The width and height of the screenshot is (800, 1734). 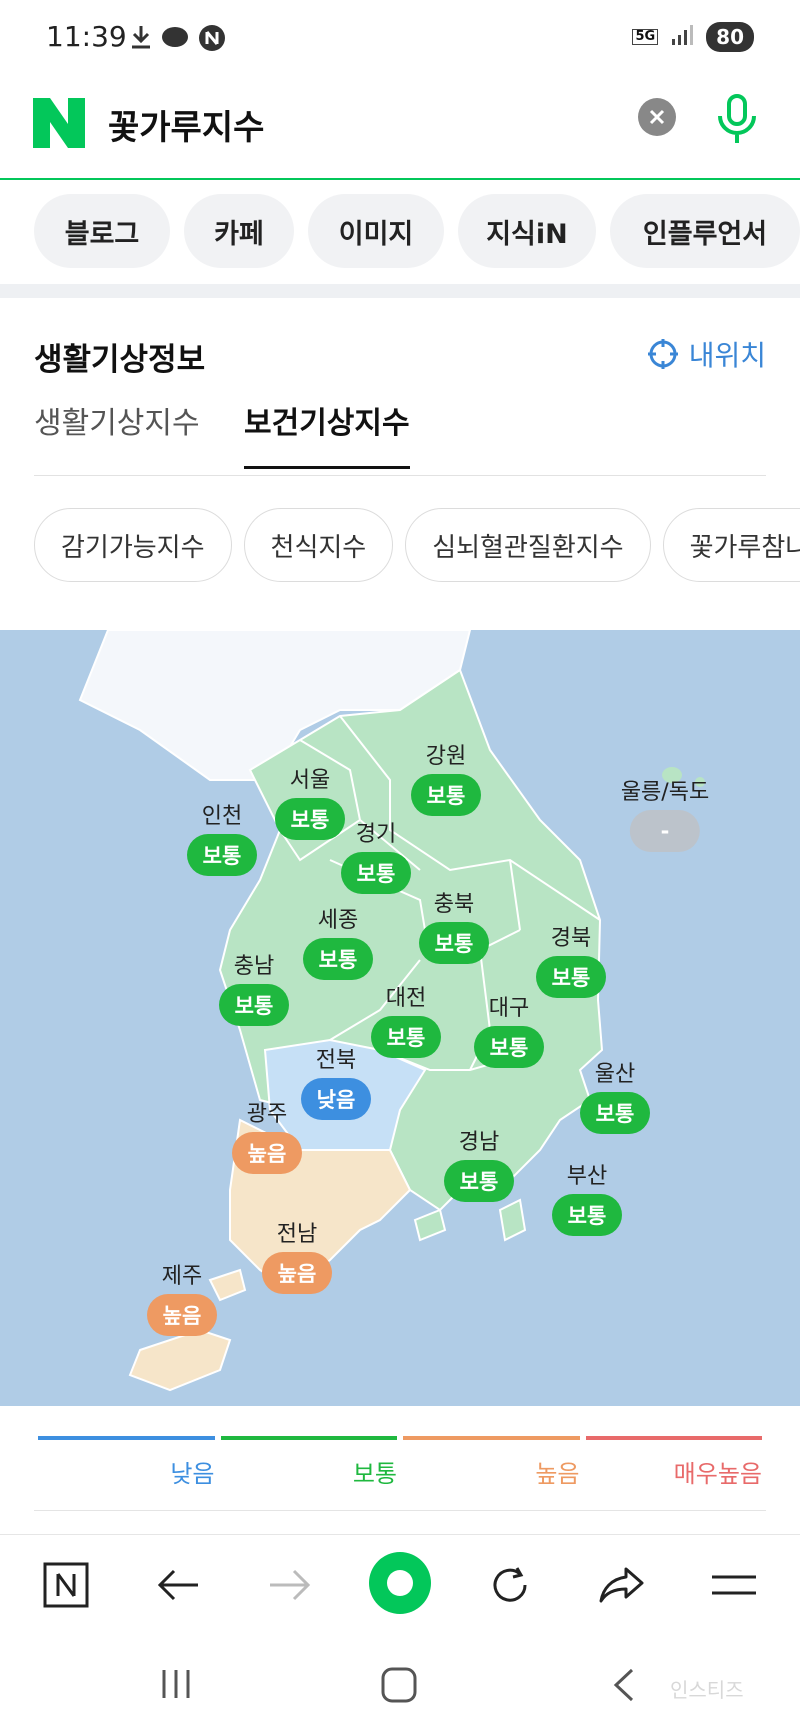 What do you see at coordinates (707, 1690) in the screenshot?
I see `watermark: 인스티즈` at bounding box center [707, 1690].